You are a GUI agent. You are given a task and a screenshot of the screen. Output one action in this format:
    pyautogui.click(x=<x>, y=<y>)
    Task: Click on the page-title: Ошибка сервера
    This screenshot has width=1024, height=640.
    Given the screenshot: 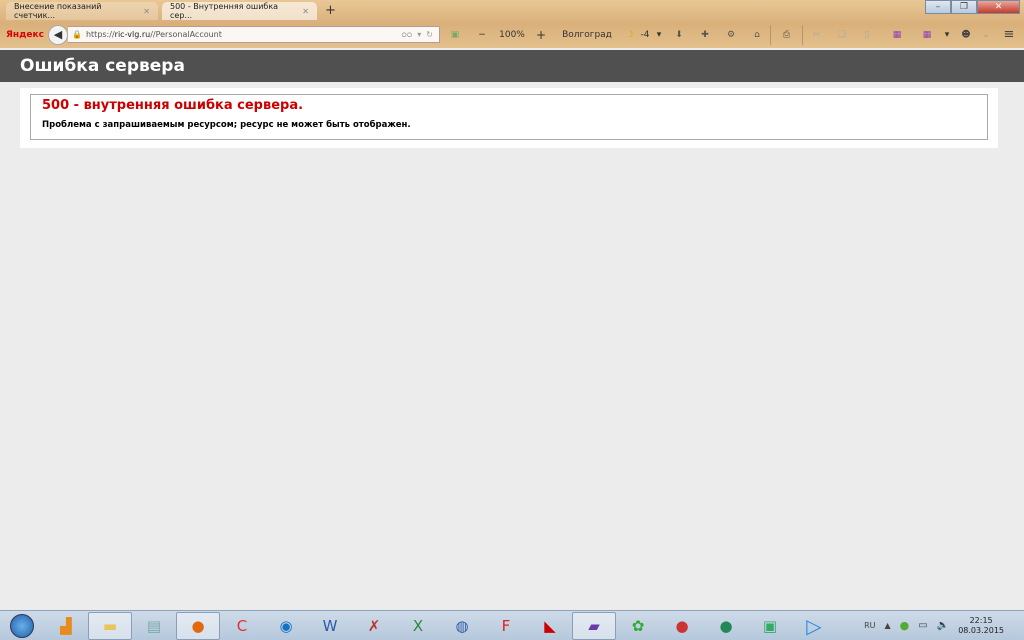 What is the action you would take?
    pyautogui.click(x=512, y=66)
    